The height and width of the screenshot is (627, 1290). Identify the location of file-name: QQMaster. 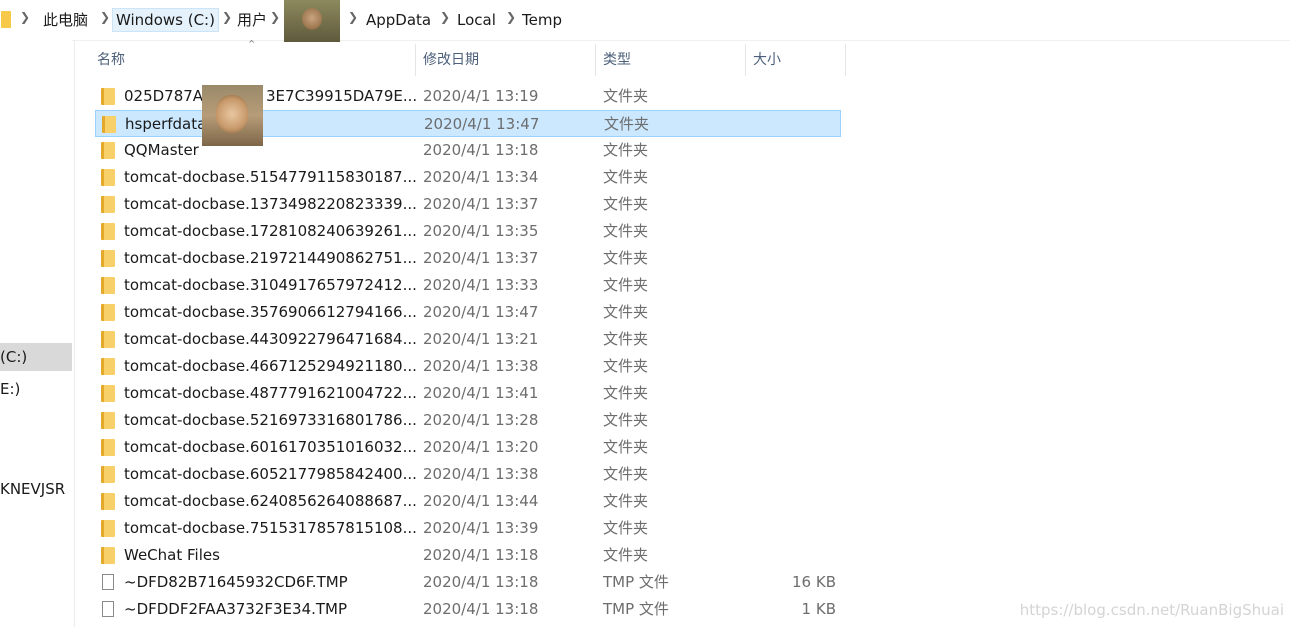
(161, 150).